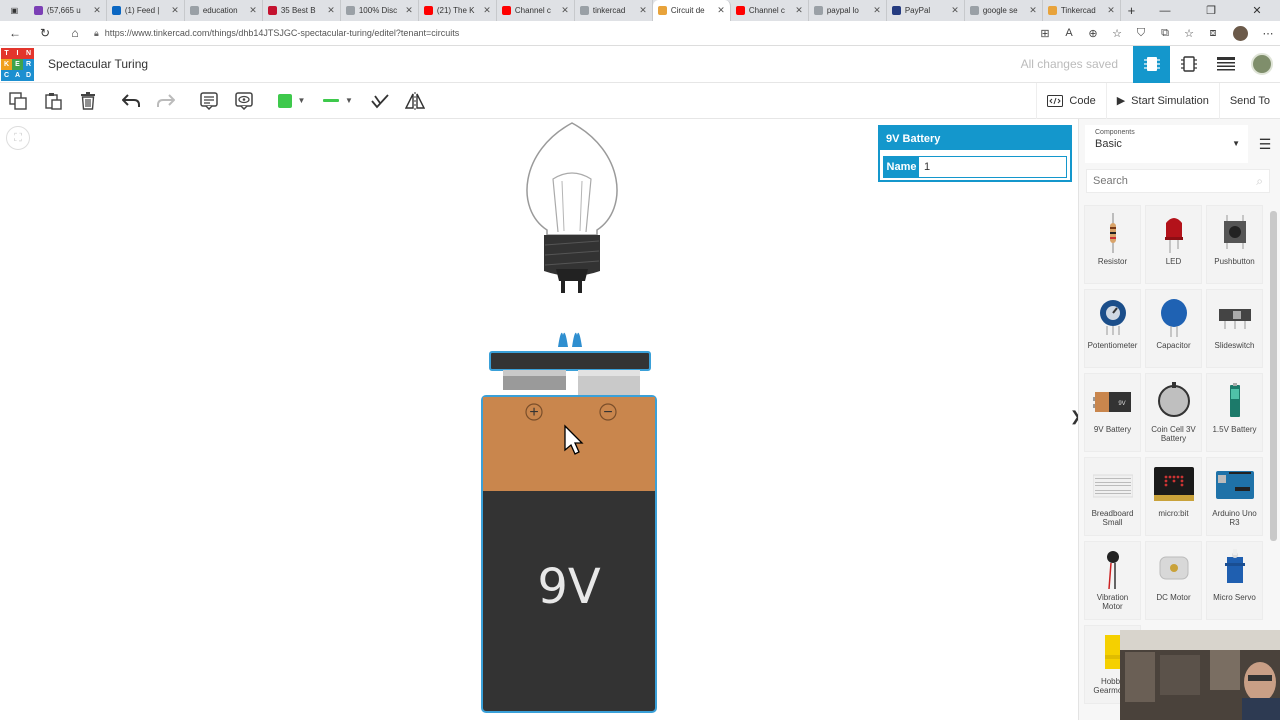 The image size is (1280, 720). Describe the element at coordinates (1112, 580) in the screenshot. I see `component-vibration-motor: Vibration Motor` at that location.